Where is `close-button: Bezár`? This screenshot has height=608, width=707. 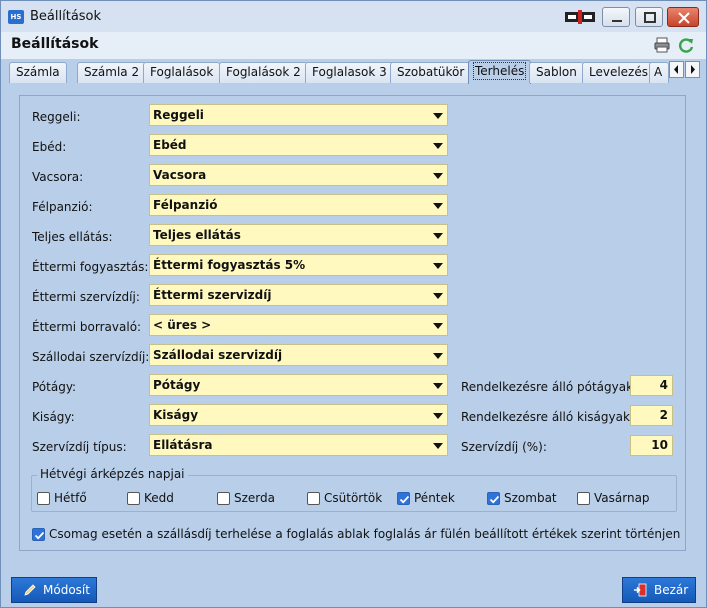
close-button: Bezár is located at coordinates (659, 590).